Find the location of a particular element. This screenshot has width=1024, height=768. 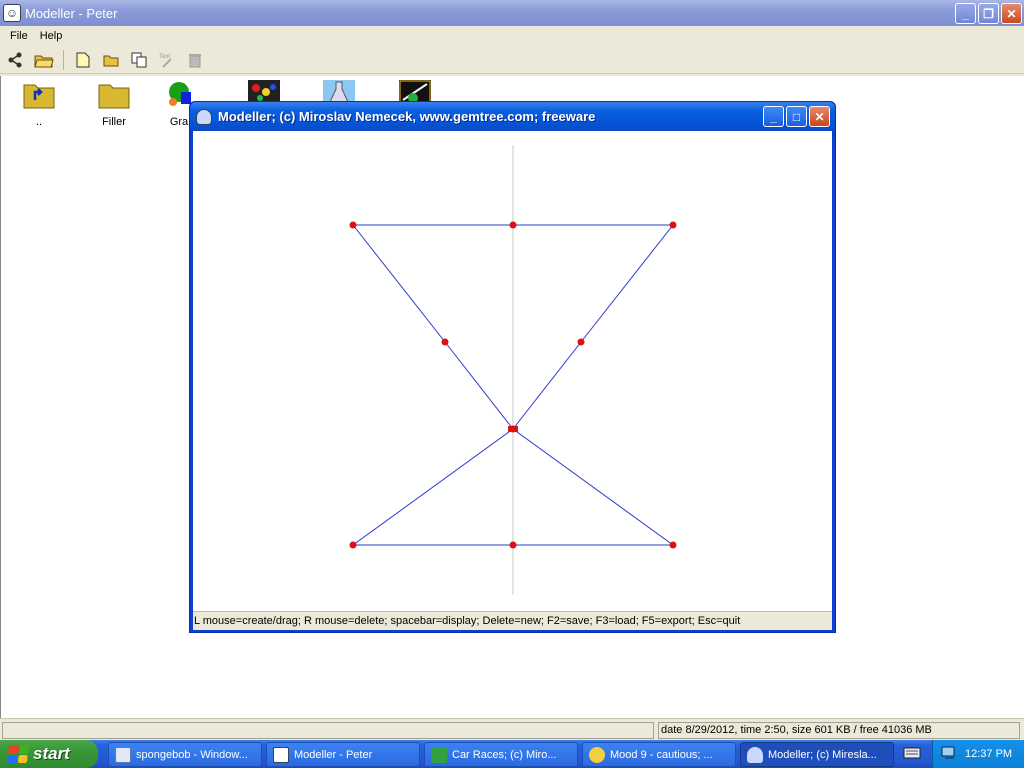

folder-icon is located at coordinates (114, 95).